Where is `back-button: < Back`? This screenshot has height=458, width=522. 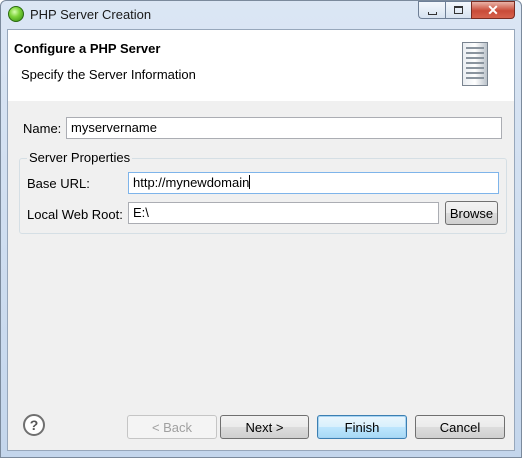
back-button: < Back is located at coordinates (172, 427).